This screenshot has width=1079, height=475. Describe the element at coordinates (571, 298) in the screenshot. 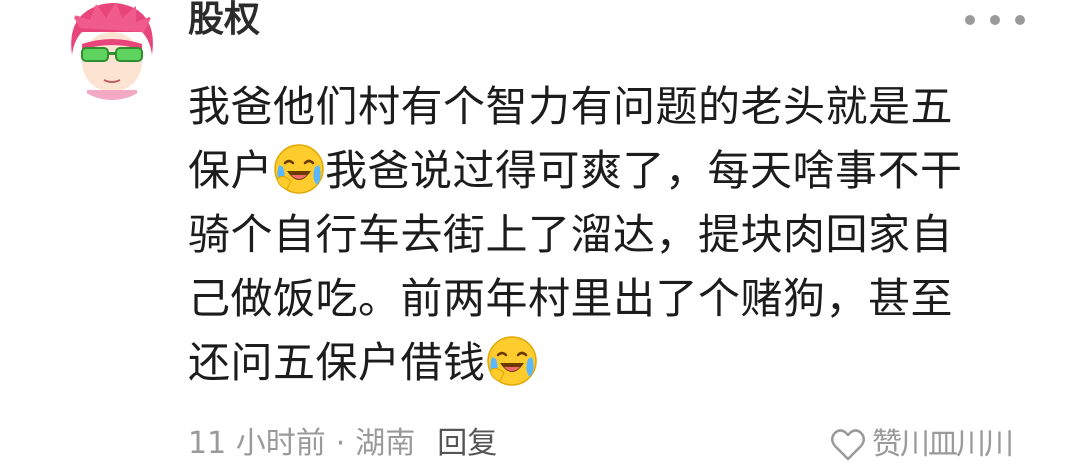

I see `comment-line: 己做饭吃。前两年村里出了个赌狗，甚至` at that location.